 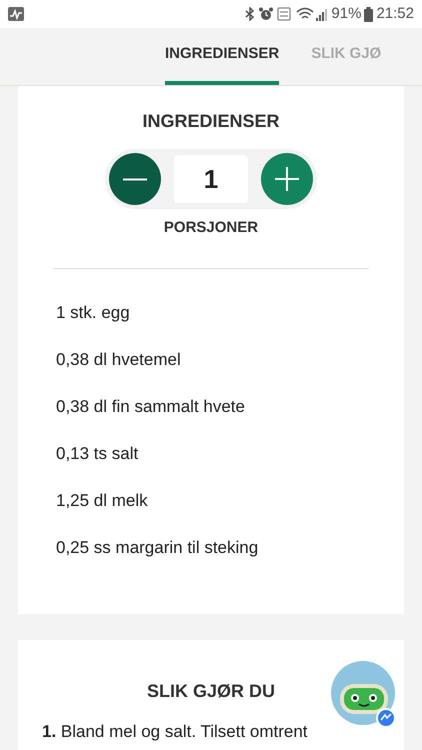 What do you see at coordinates (98, 454) in the screenshot?
I see `ingredient-item: 0,13 ts salt` at bounding box center [98, 454].